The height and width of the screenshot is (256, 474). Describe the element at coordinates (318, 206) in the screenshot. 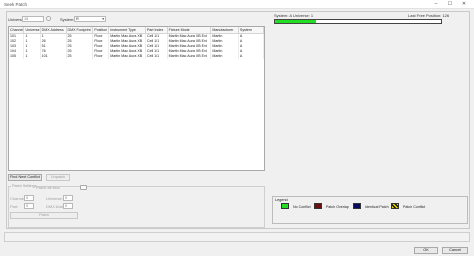

I see `patch-overlap-swatch` at that location.